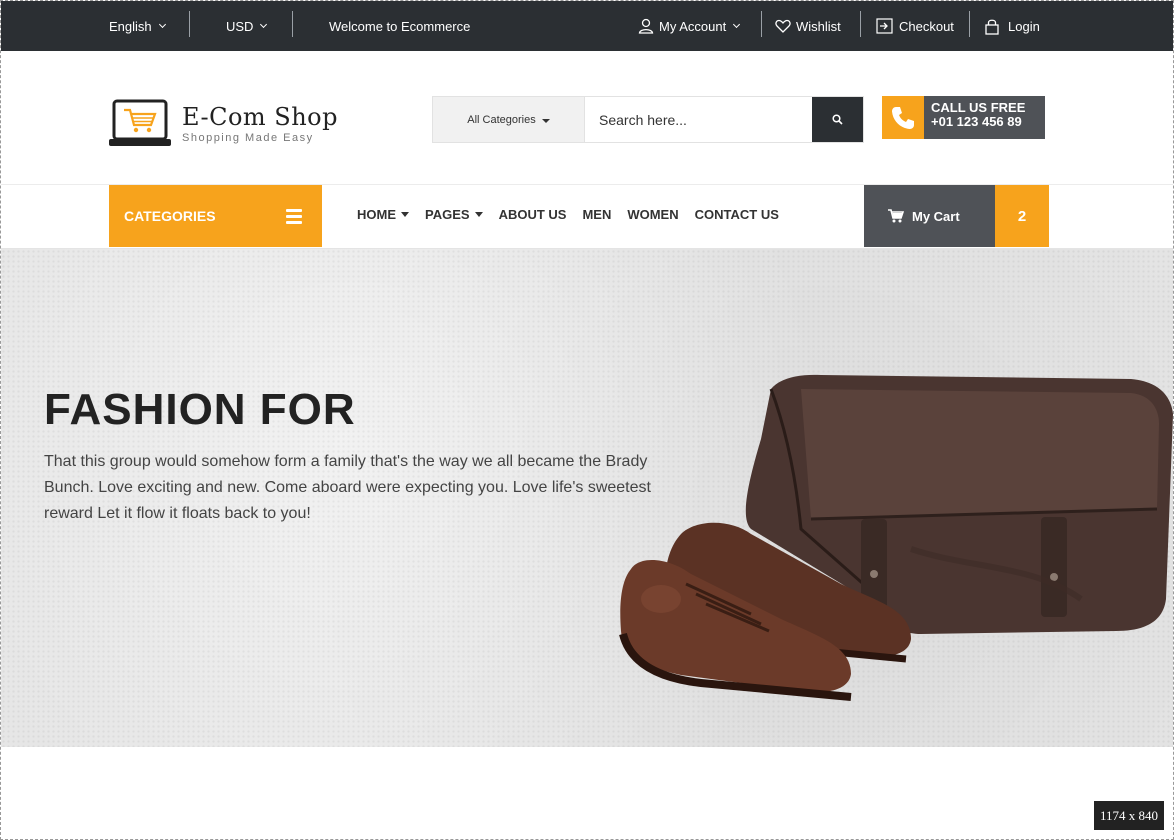  I want to click on nav-item-label: WOMEN, so click(653, 214).